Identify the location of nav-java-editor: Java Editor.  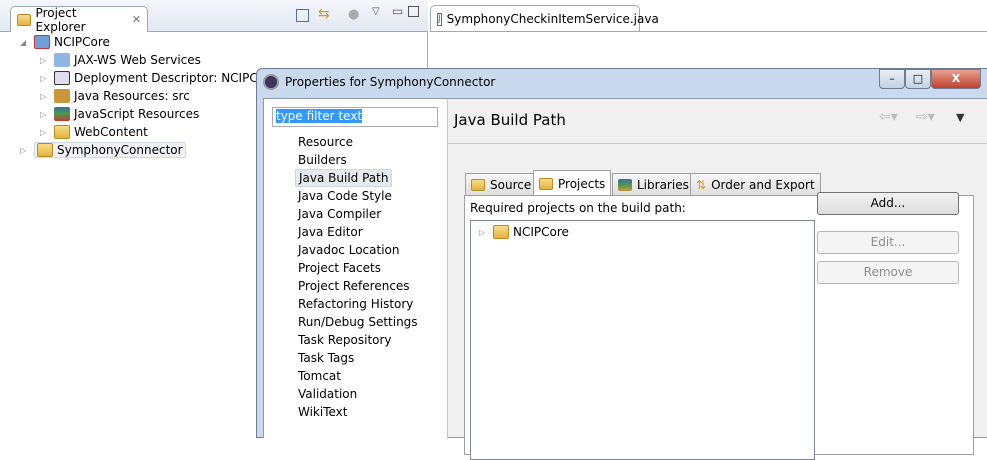
(330, 232).